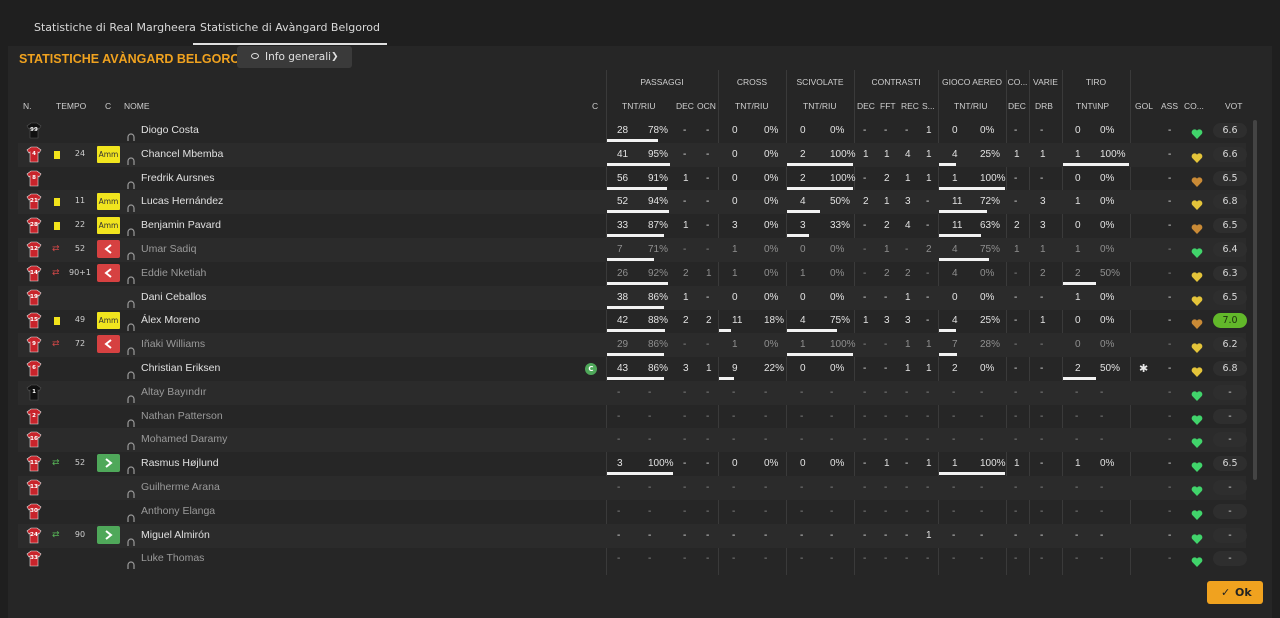 The width and height of the screenshot is (1280, 618). I want to click on player-name: Guilherme Arana, so click(180, 487).